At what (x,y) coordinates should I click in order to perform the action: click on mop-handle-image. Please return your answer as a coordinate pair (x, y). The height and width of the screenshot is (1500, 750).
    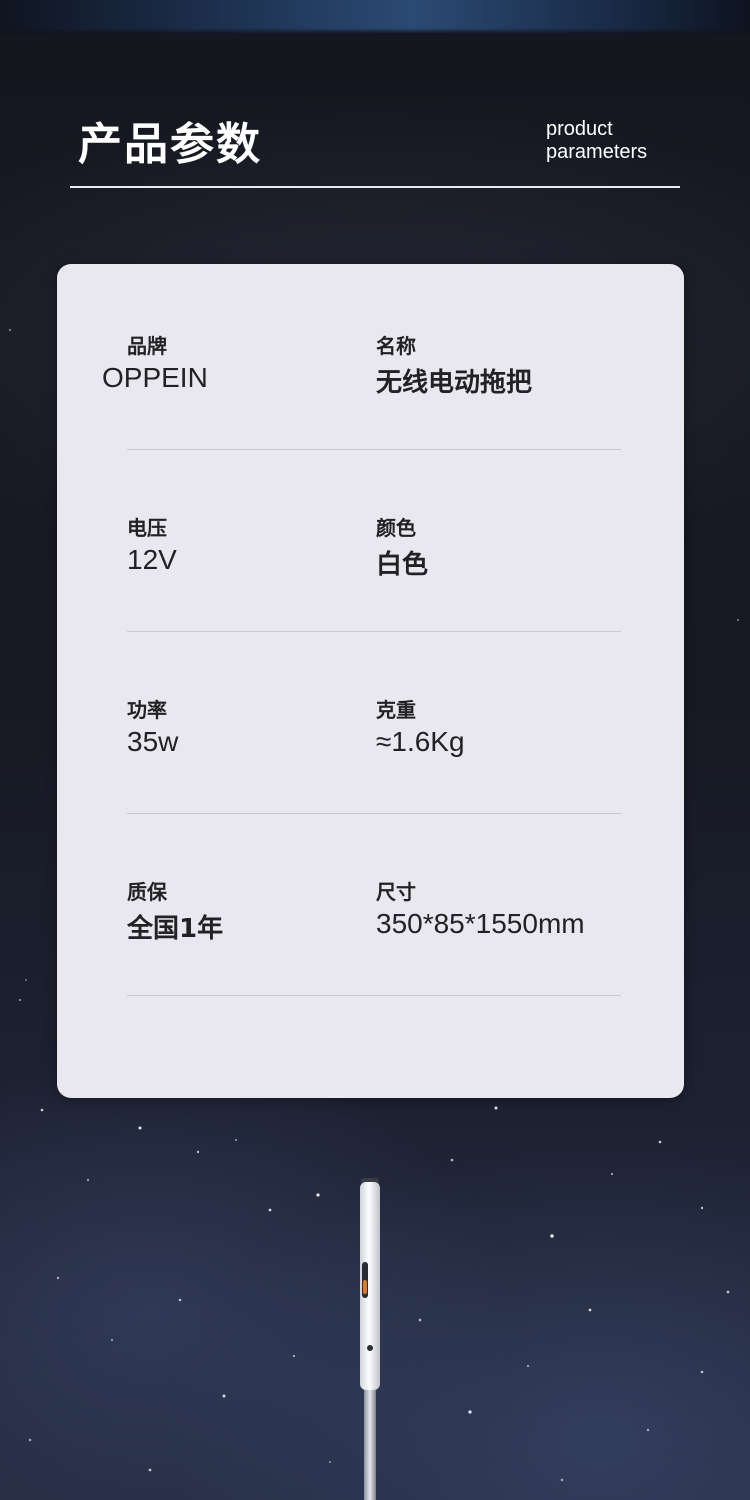
    Looking at the image, I should click on (370, 1339).